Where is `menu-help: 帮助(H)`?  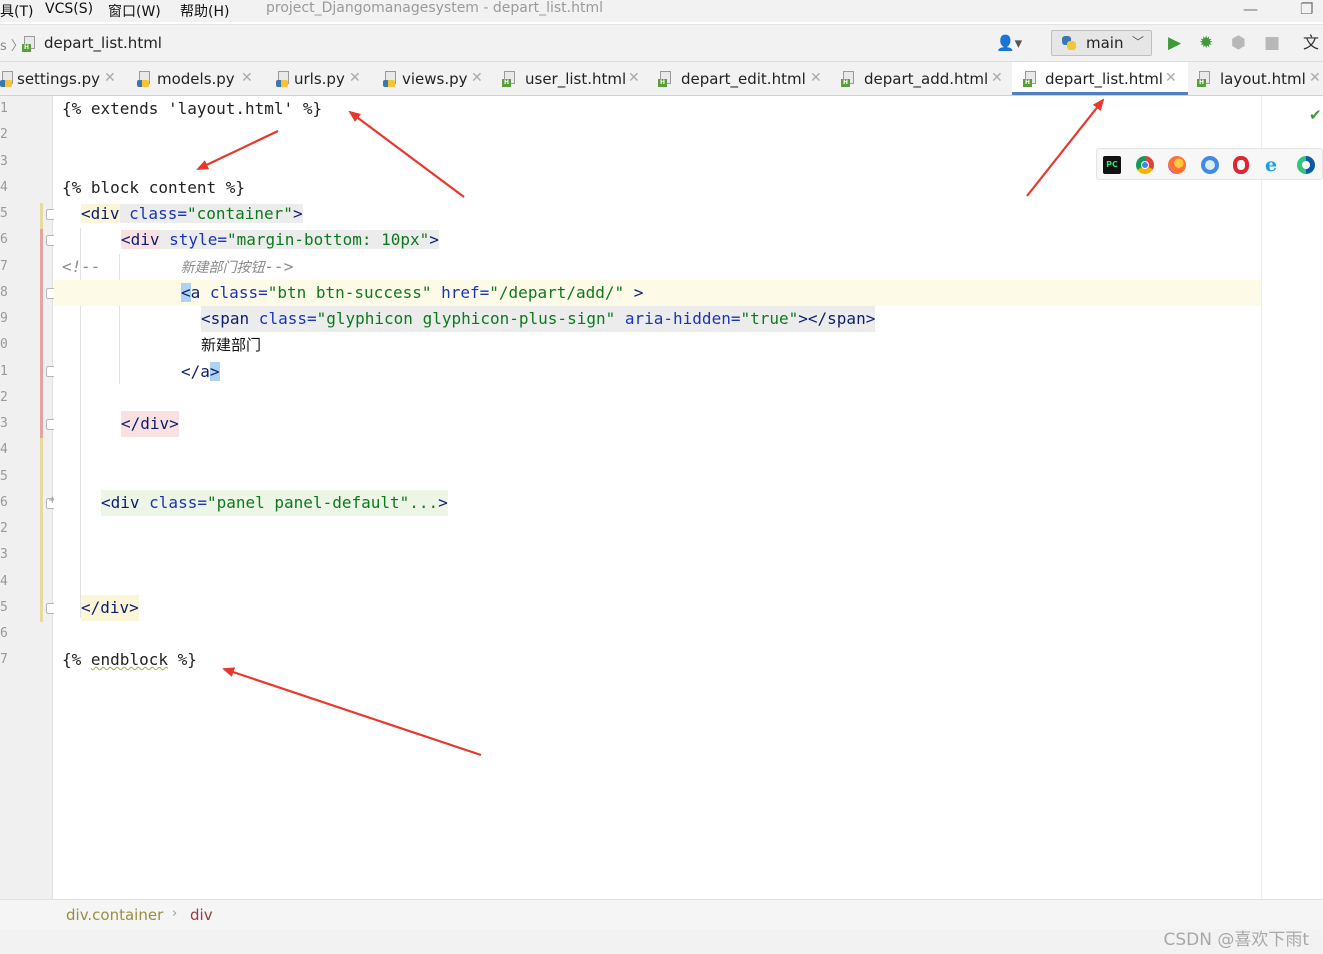 menu-help: 帮助(H) is located at coordinates (204, 11).